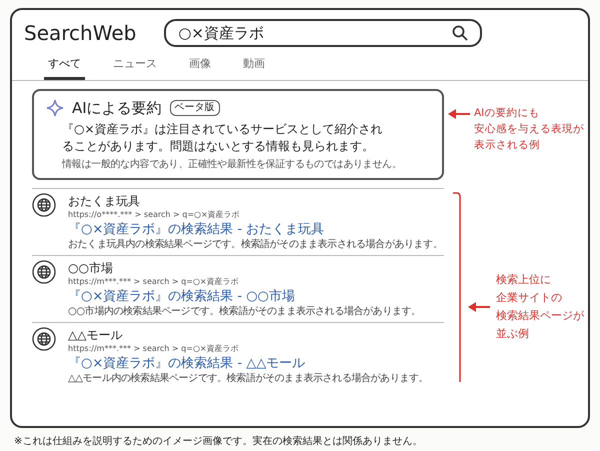 The image size is (600, 451). What do you see at coordinates (248, 363) in the screenshot?
I see `result-link: 『○×資産ラボ』の検索結果 - △△モール` at bounding box center [248, 363].